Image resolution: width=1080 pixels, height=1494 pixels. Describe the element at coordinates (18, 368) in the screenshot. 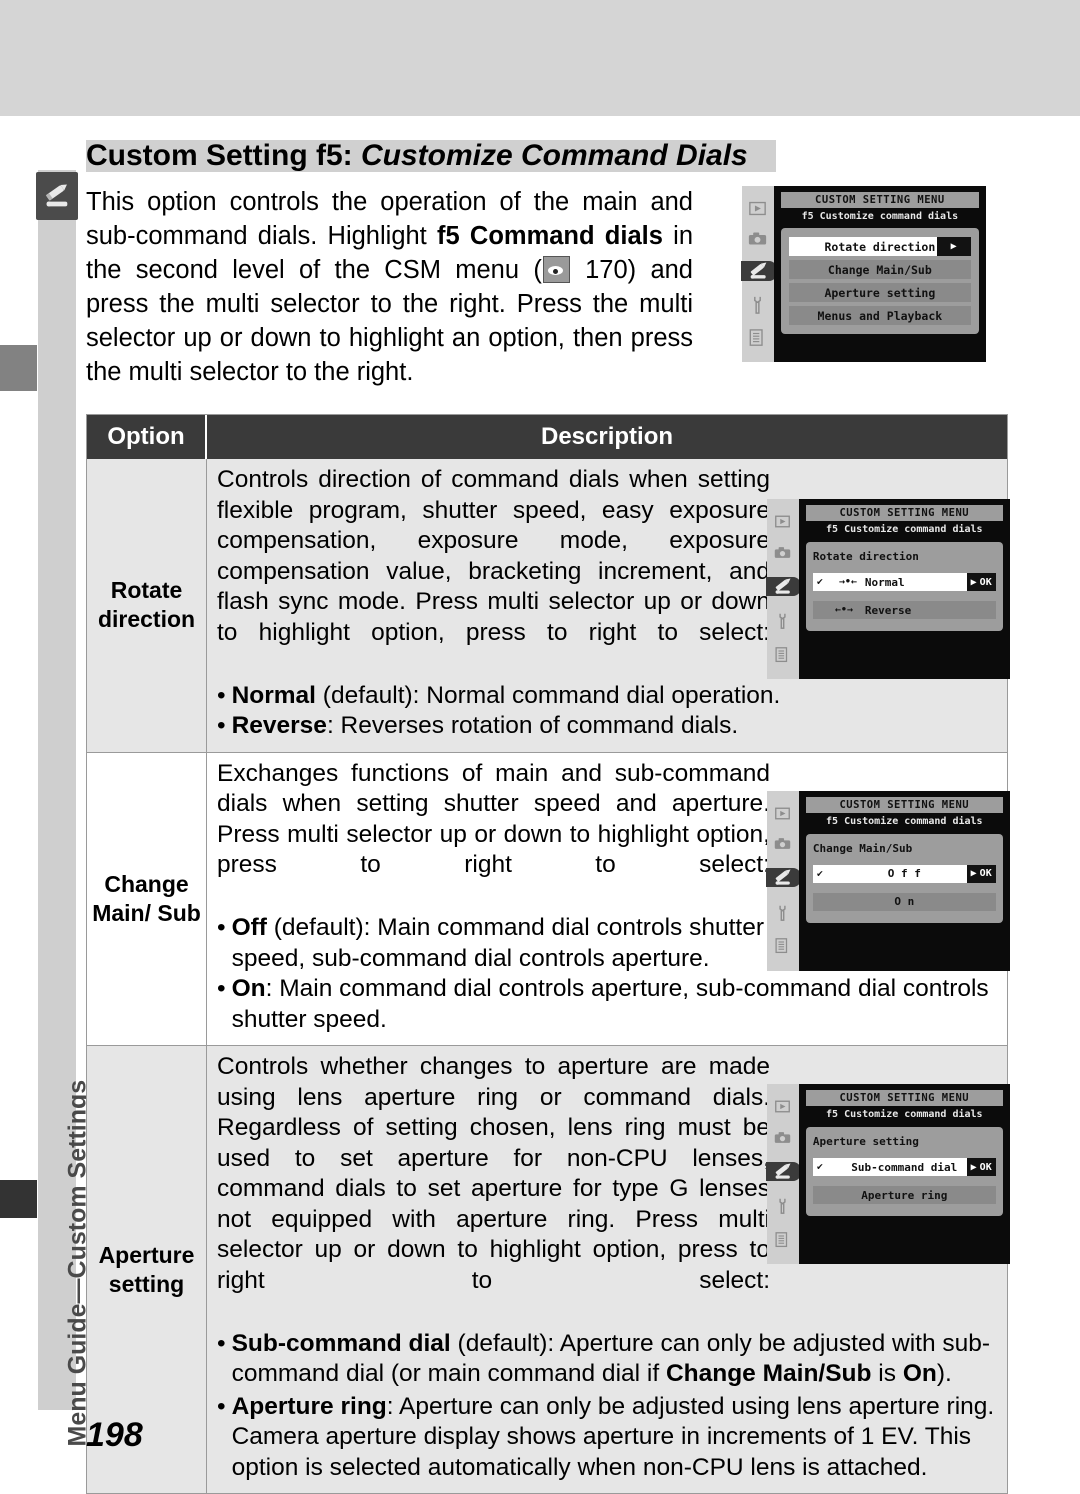

I see `thumb-index-tab-gray` at that location.